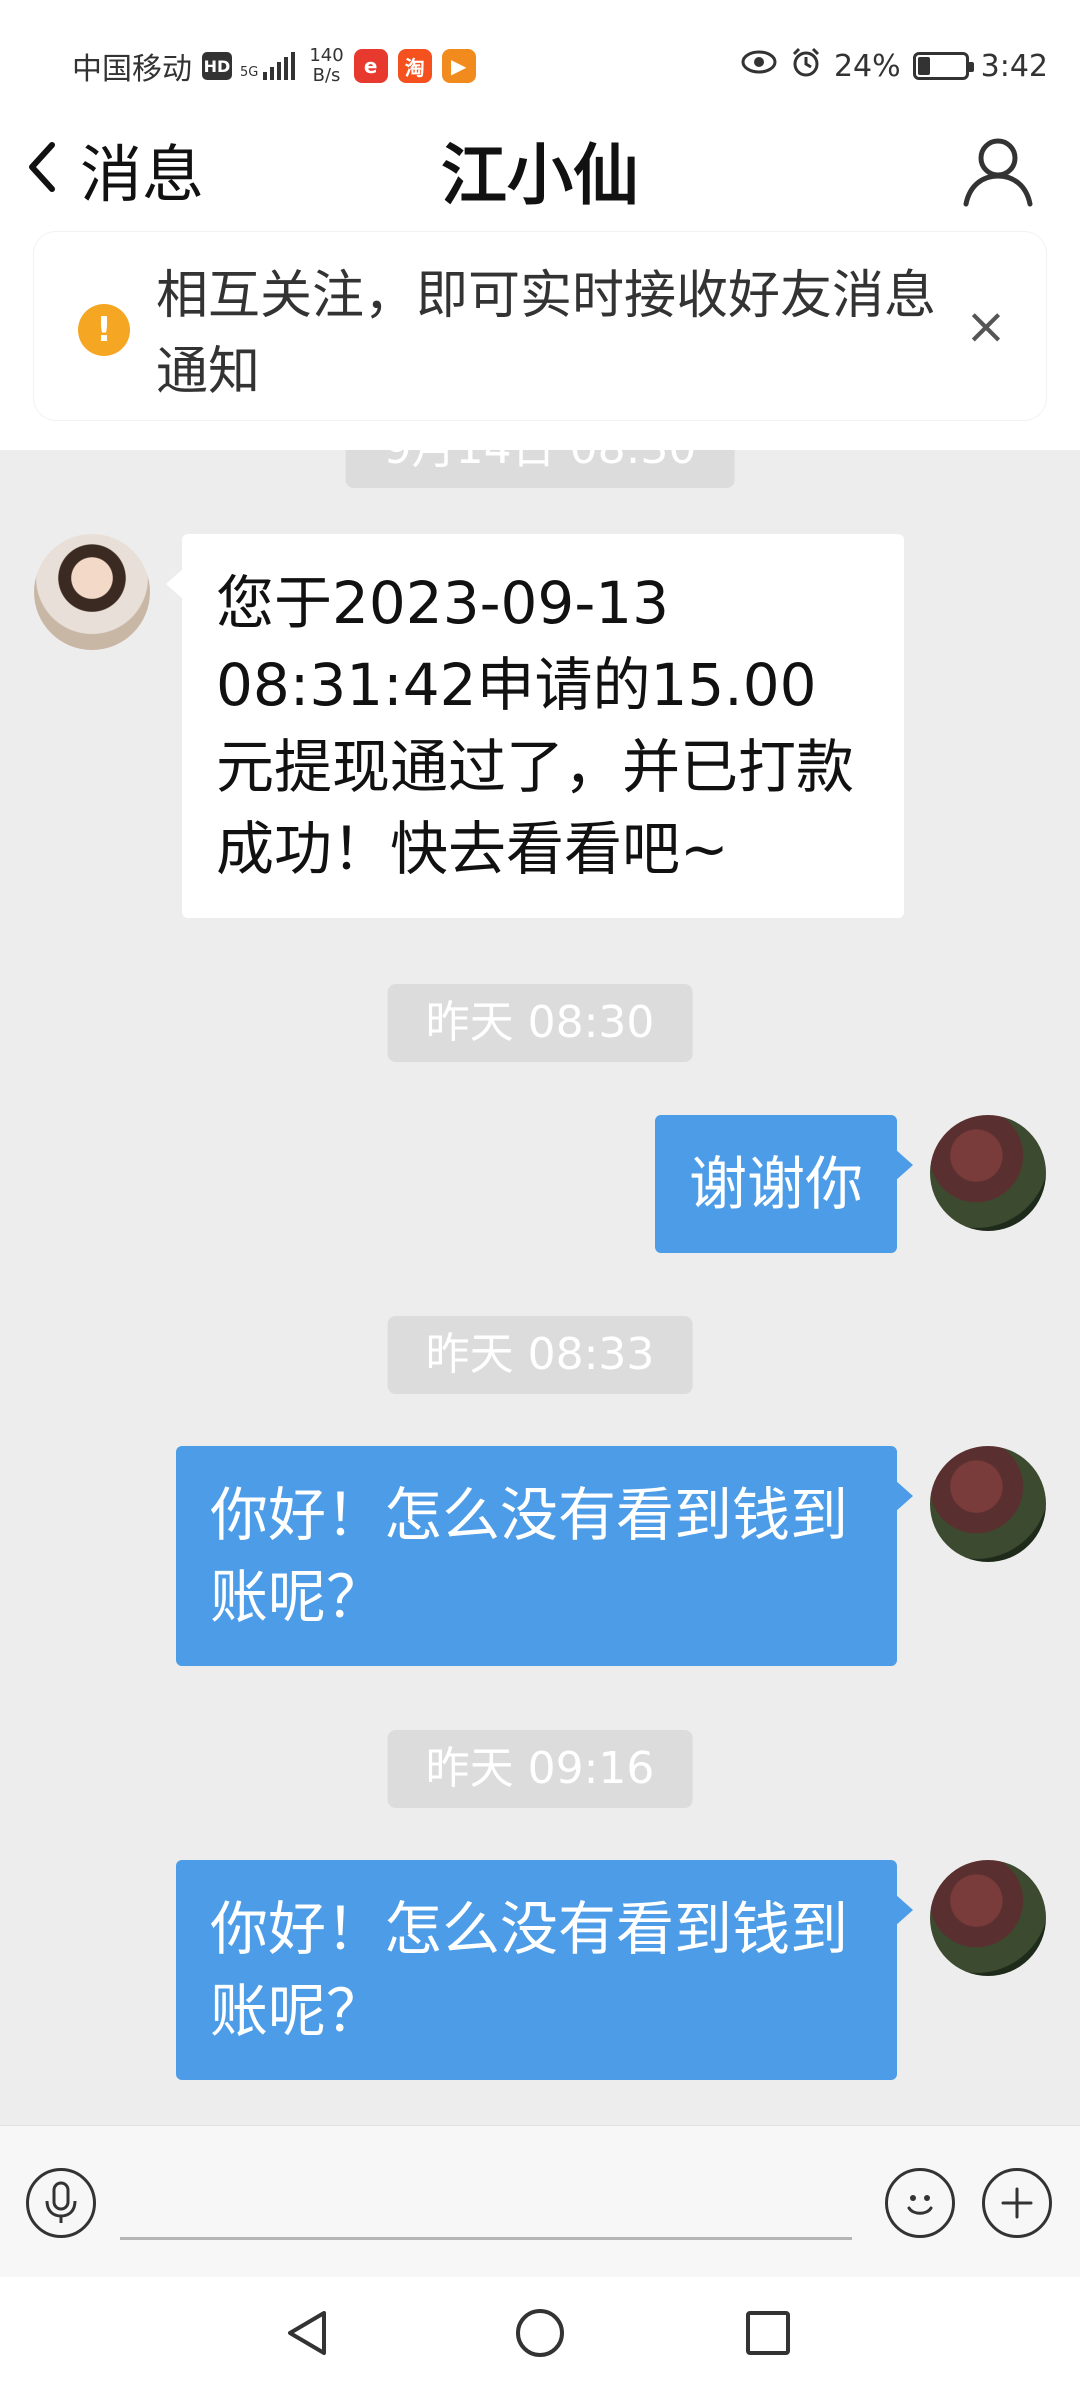  What do you see at coordinates (326, 55) in the screenshot?
I see `network-speed-value: 140` at bounding box center [326, 55].